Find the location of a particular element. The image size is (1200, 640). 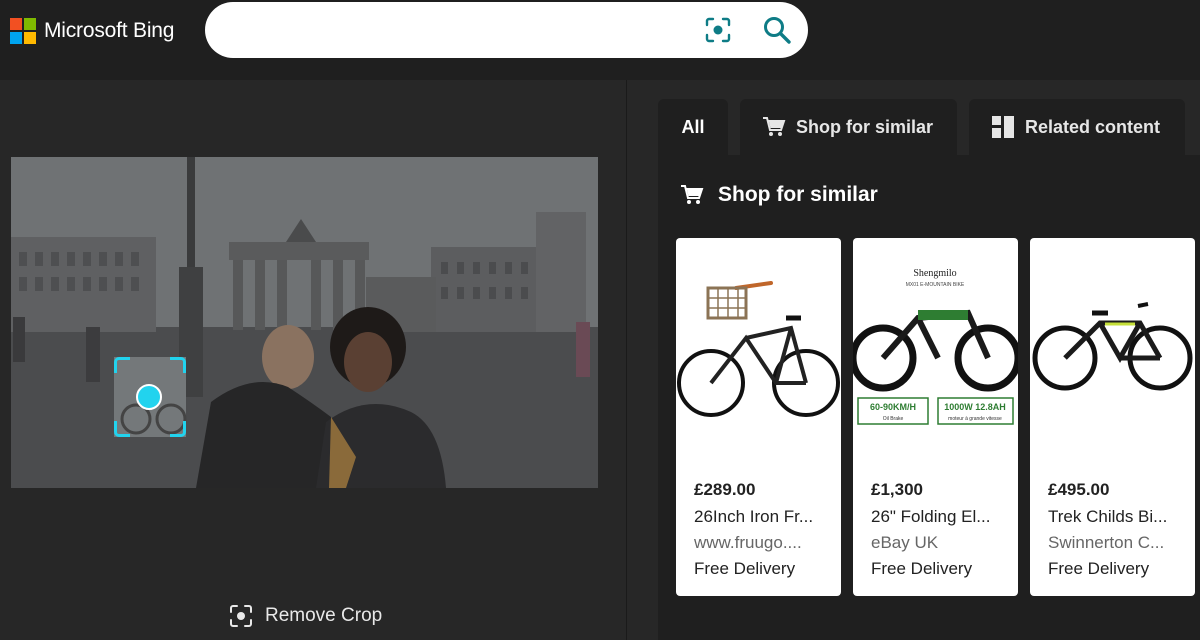

product-image-trek-bike is located at coordinates (1112, 353).